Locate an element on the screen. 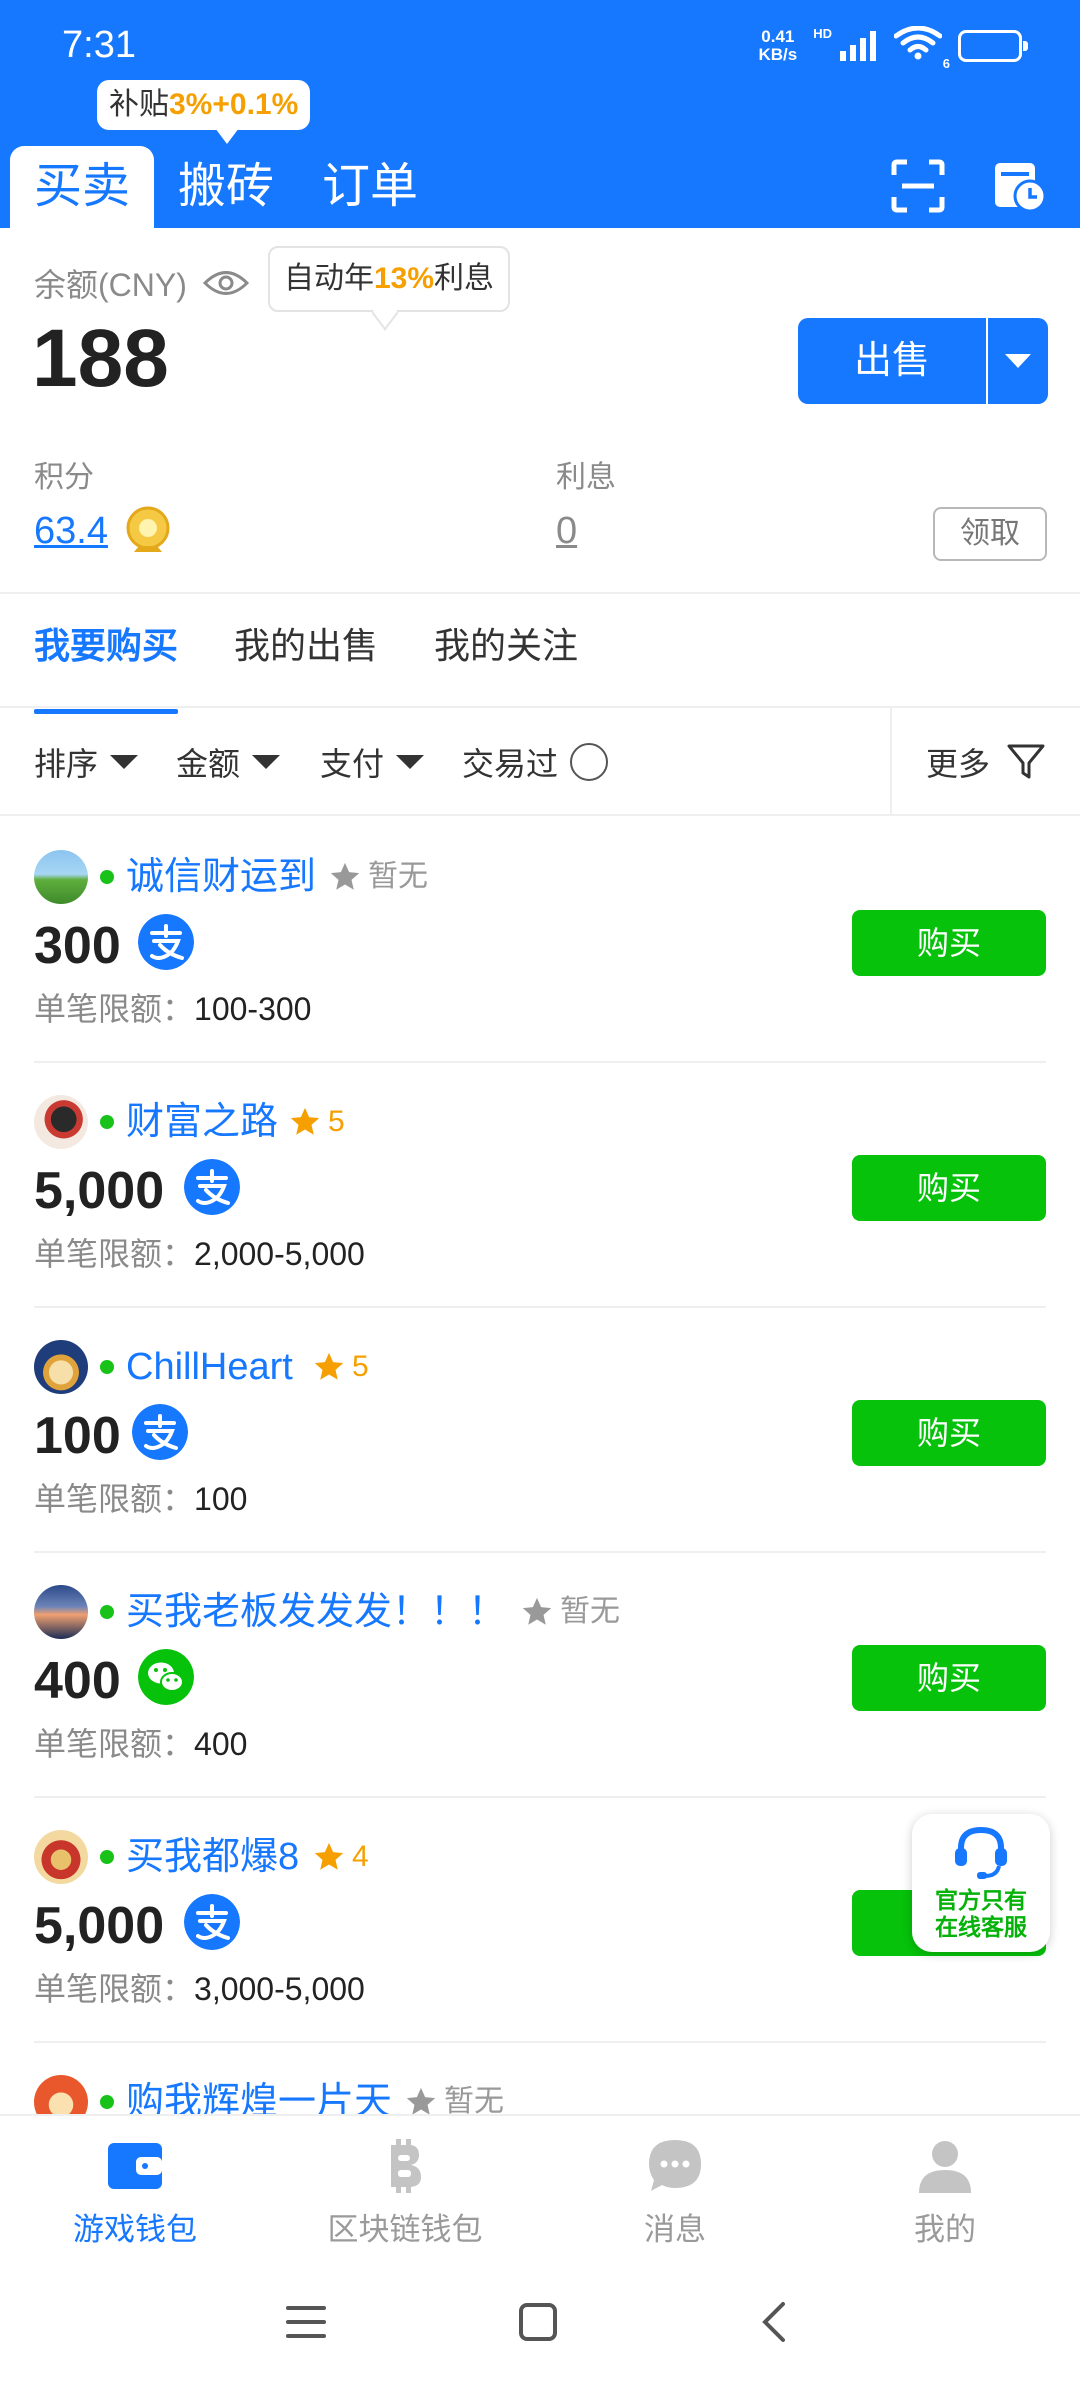 The image size is (1080, 2400). scan-icon is located at coordinates (918, 186).